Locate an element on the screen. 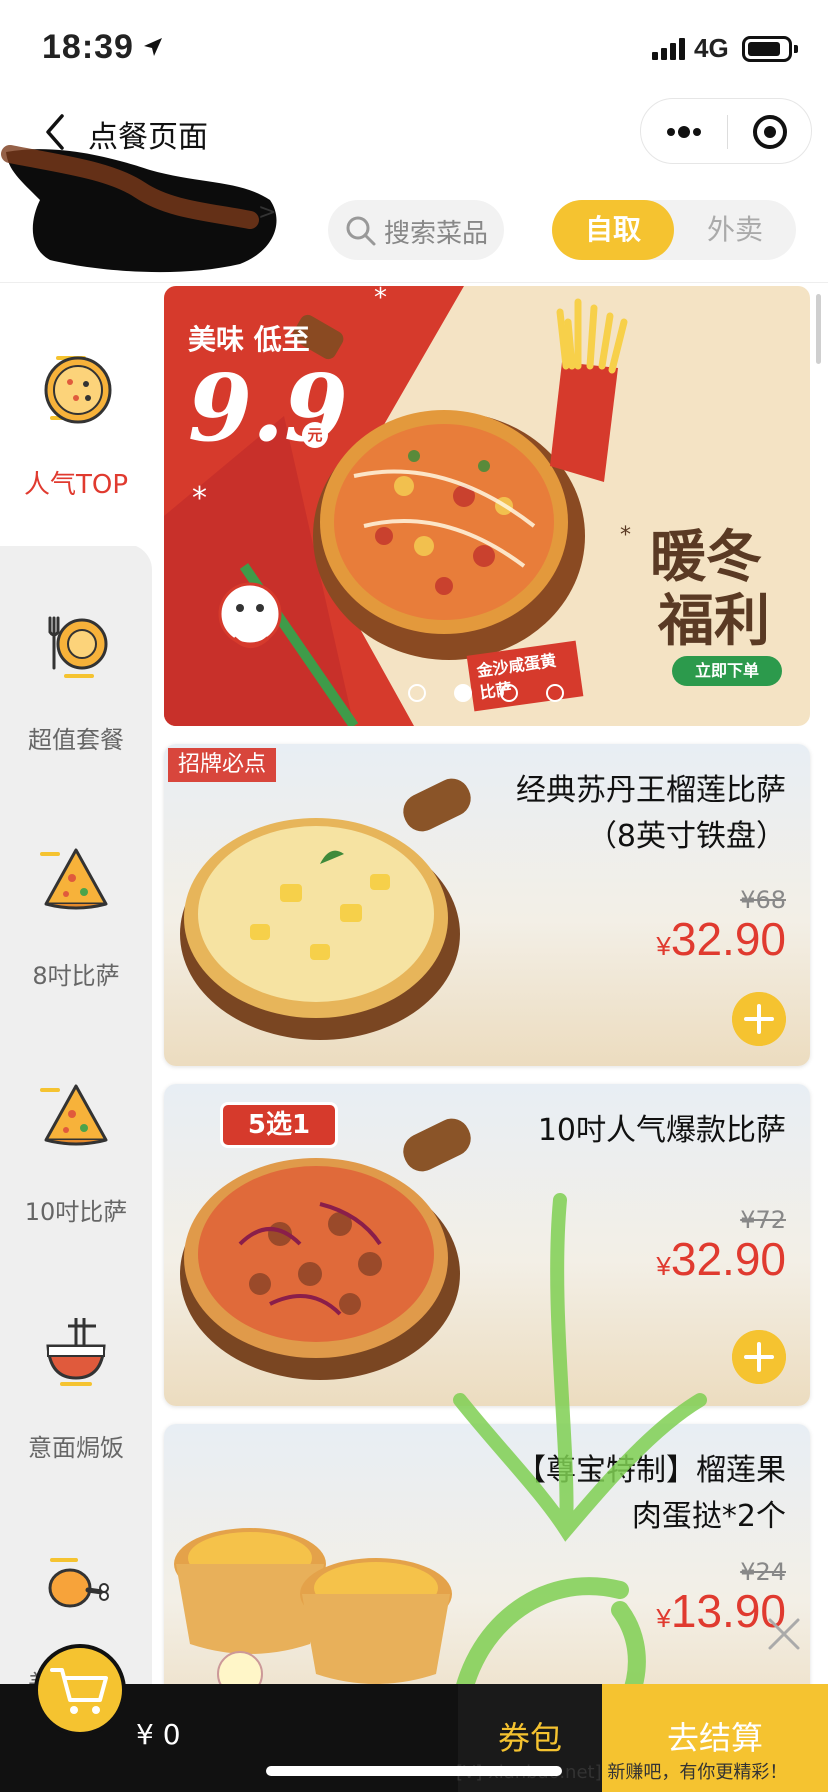  shopping-cart-icon is located at coordinates (79, 1691).